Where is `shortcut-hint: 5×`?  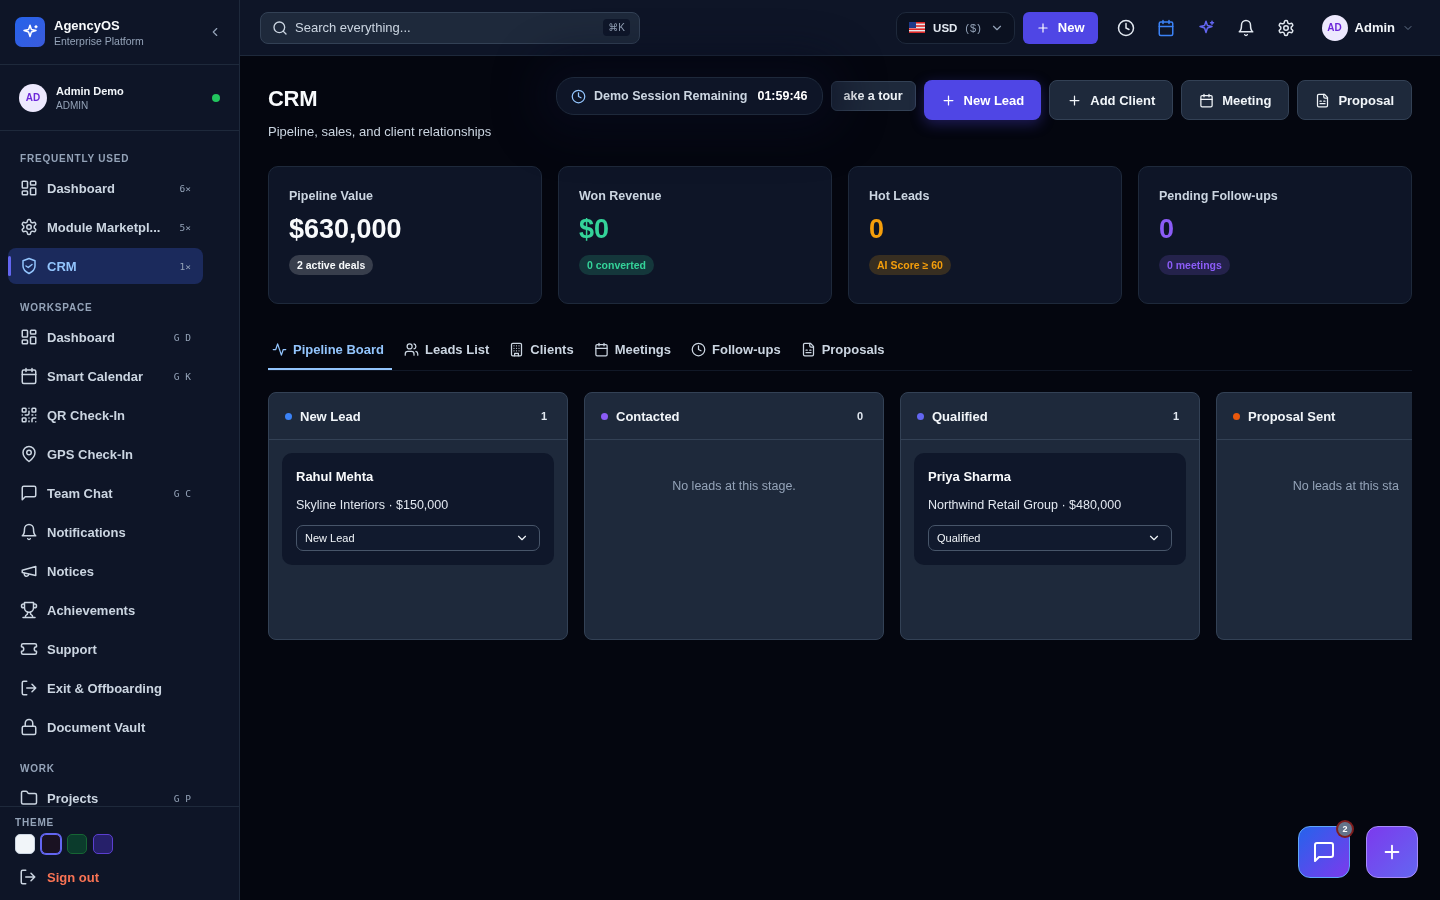 shortcut-hint: 5× is located at coordinates (185, 227).